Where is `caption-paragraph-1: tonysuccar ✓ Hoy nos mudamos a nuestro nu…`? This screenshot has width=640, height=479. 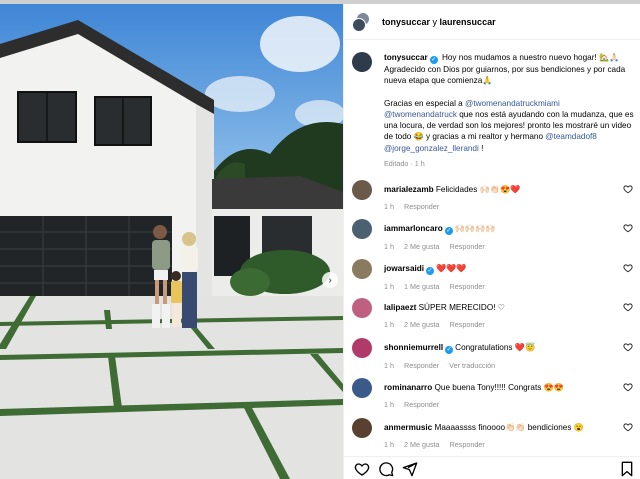
caption-paragraph-1: tonysuccar ✓ Hoy nos mudamos a nuestro nu… is located at coordinates (510, 69).